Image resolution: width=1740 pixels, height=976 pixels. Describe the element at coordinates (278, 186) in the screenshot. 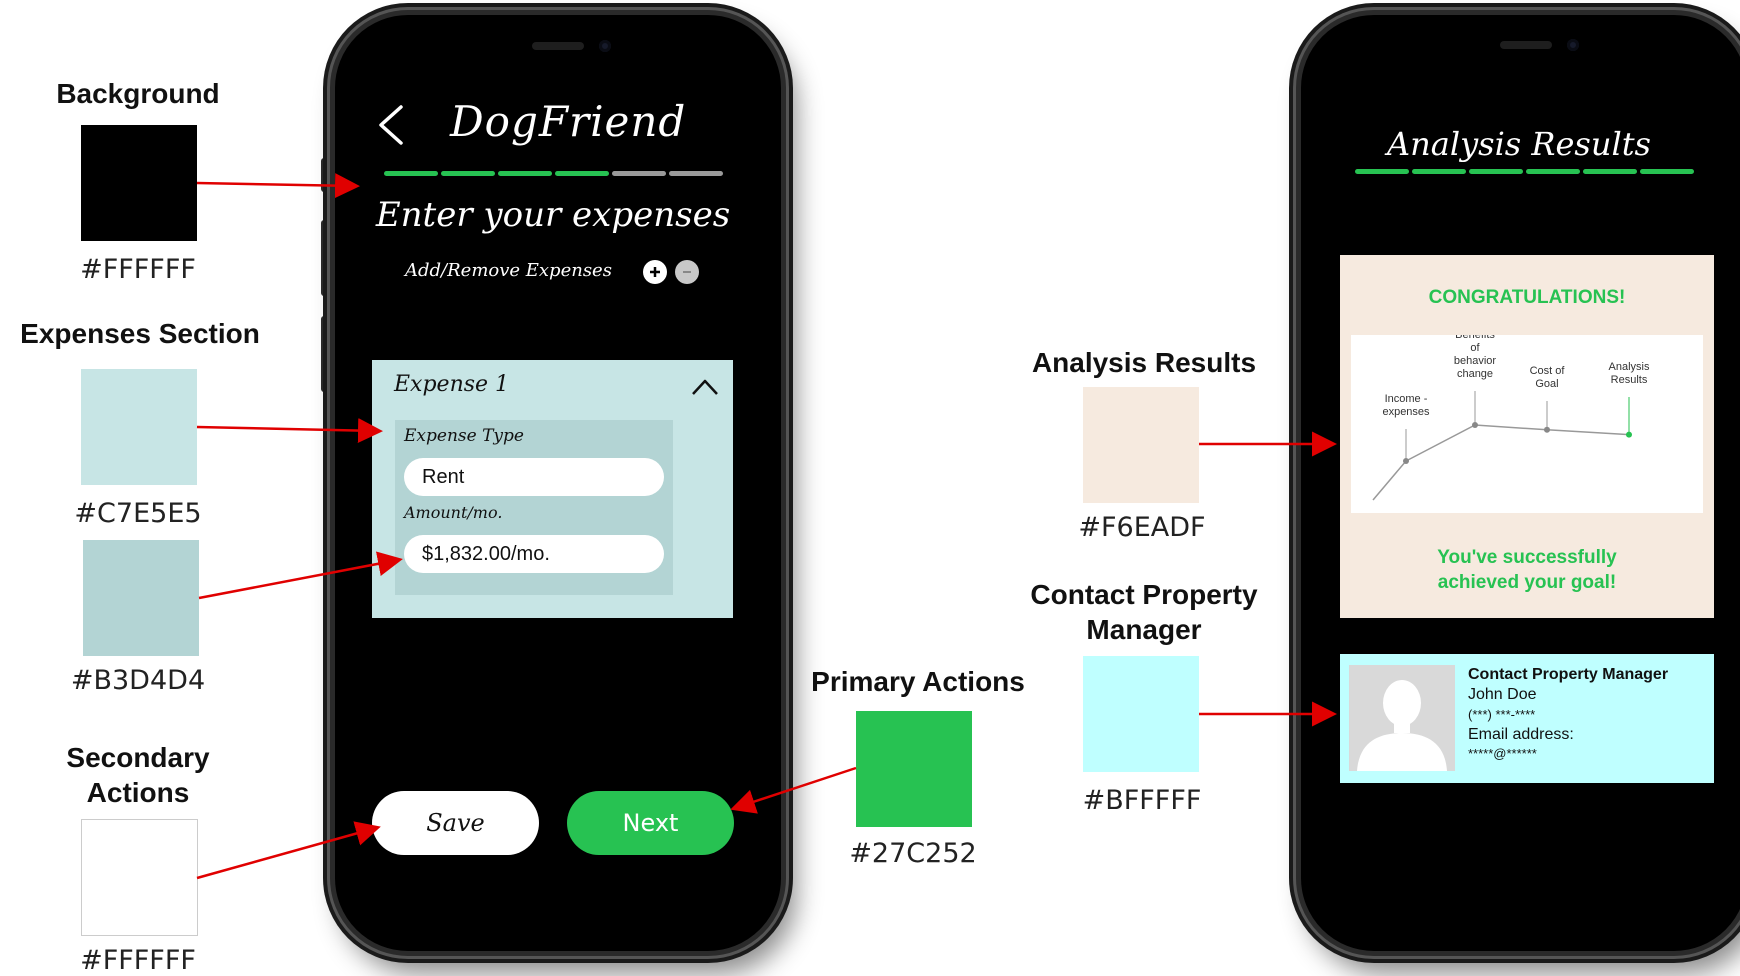

I see `arrow-background` at that location.